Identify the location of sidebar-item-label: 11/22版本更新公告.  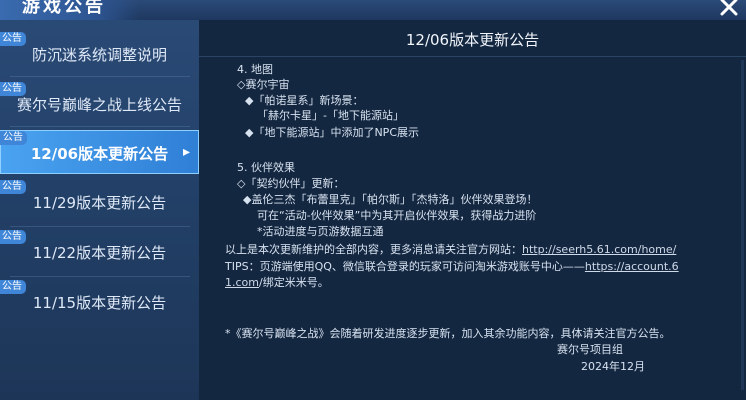
(99, 253).